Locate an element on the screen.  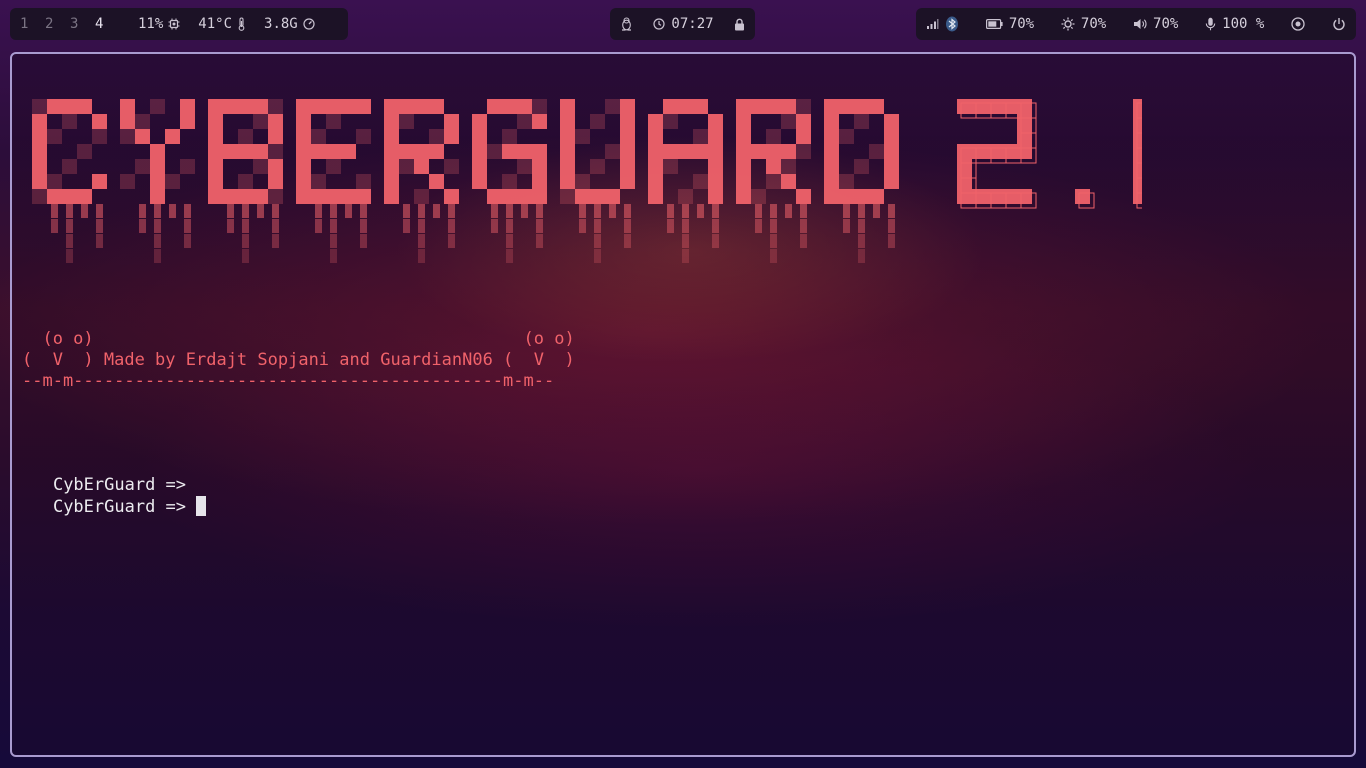
volume-indicator: 70% is located at coordinates (1155, 24).